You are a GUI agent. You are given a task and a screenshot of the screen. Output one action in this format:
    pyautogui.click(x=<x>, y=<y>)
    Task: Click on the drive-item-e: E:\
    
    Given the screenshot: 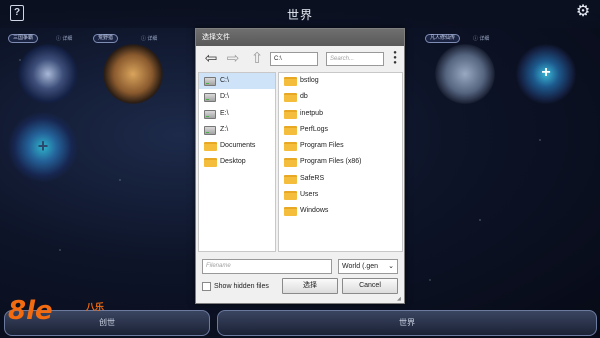 What is the action you would take?
    pyautogui.click(x=237, y=114)
    